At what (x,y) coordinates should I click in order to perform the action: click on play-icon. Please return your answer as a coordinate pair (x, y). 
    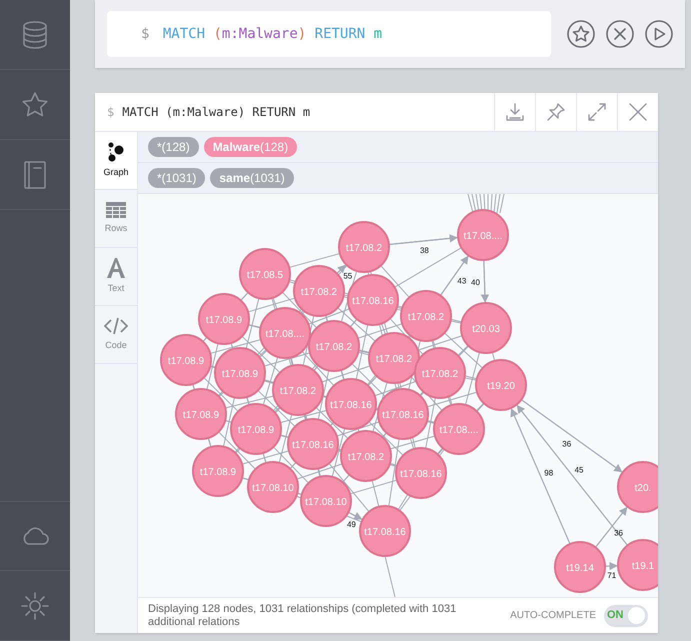
    Looking at the image, I should click on (659, 34).